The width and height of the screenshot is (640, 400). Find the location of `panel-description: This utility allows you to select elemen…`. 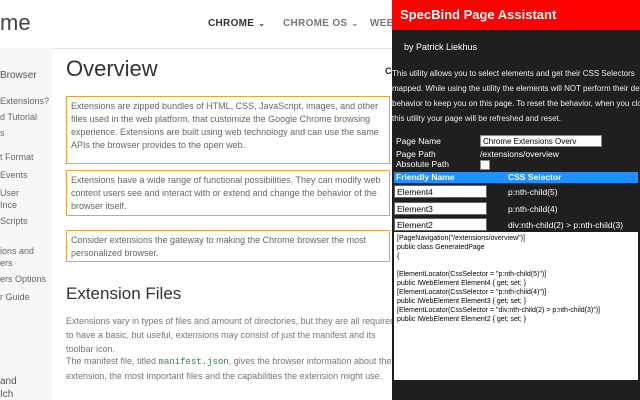

panel-description: This utility allows you to select elemen… is located at coordinates (516, 96).